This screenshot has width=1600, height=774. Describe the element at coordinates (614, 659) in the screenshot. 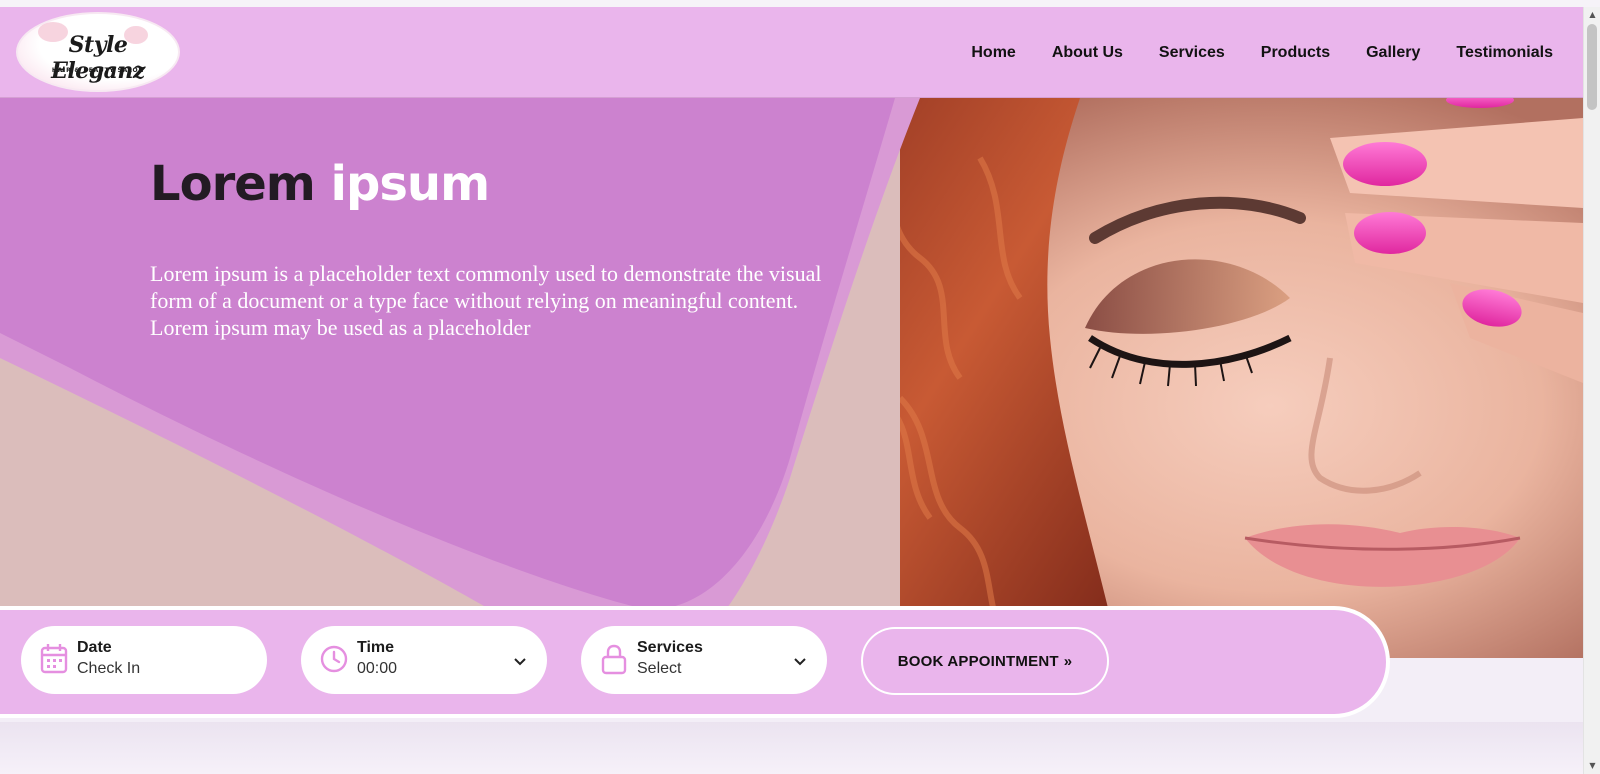

I see `lock-icon` at that location.